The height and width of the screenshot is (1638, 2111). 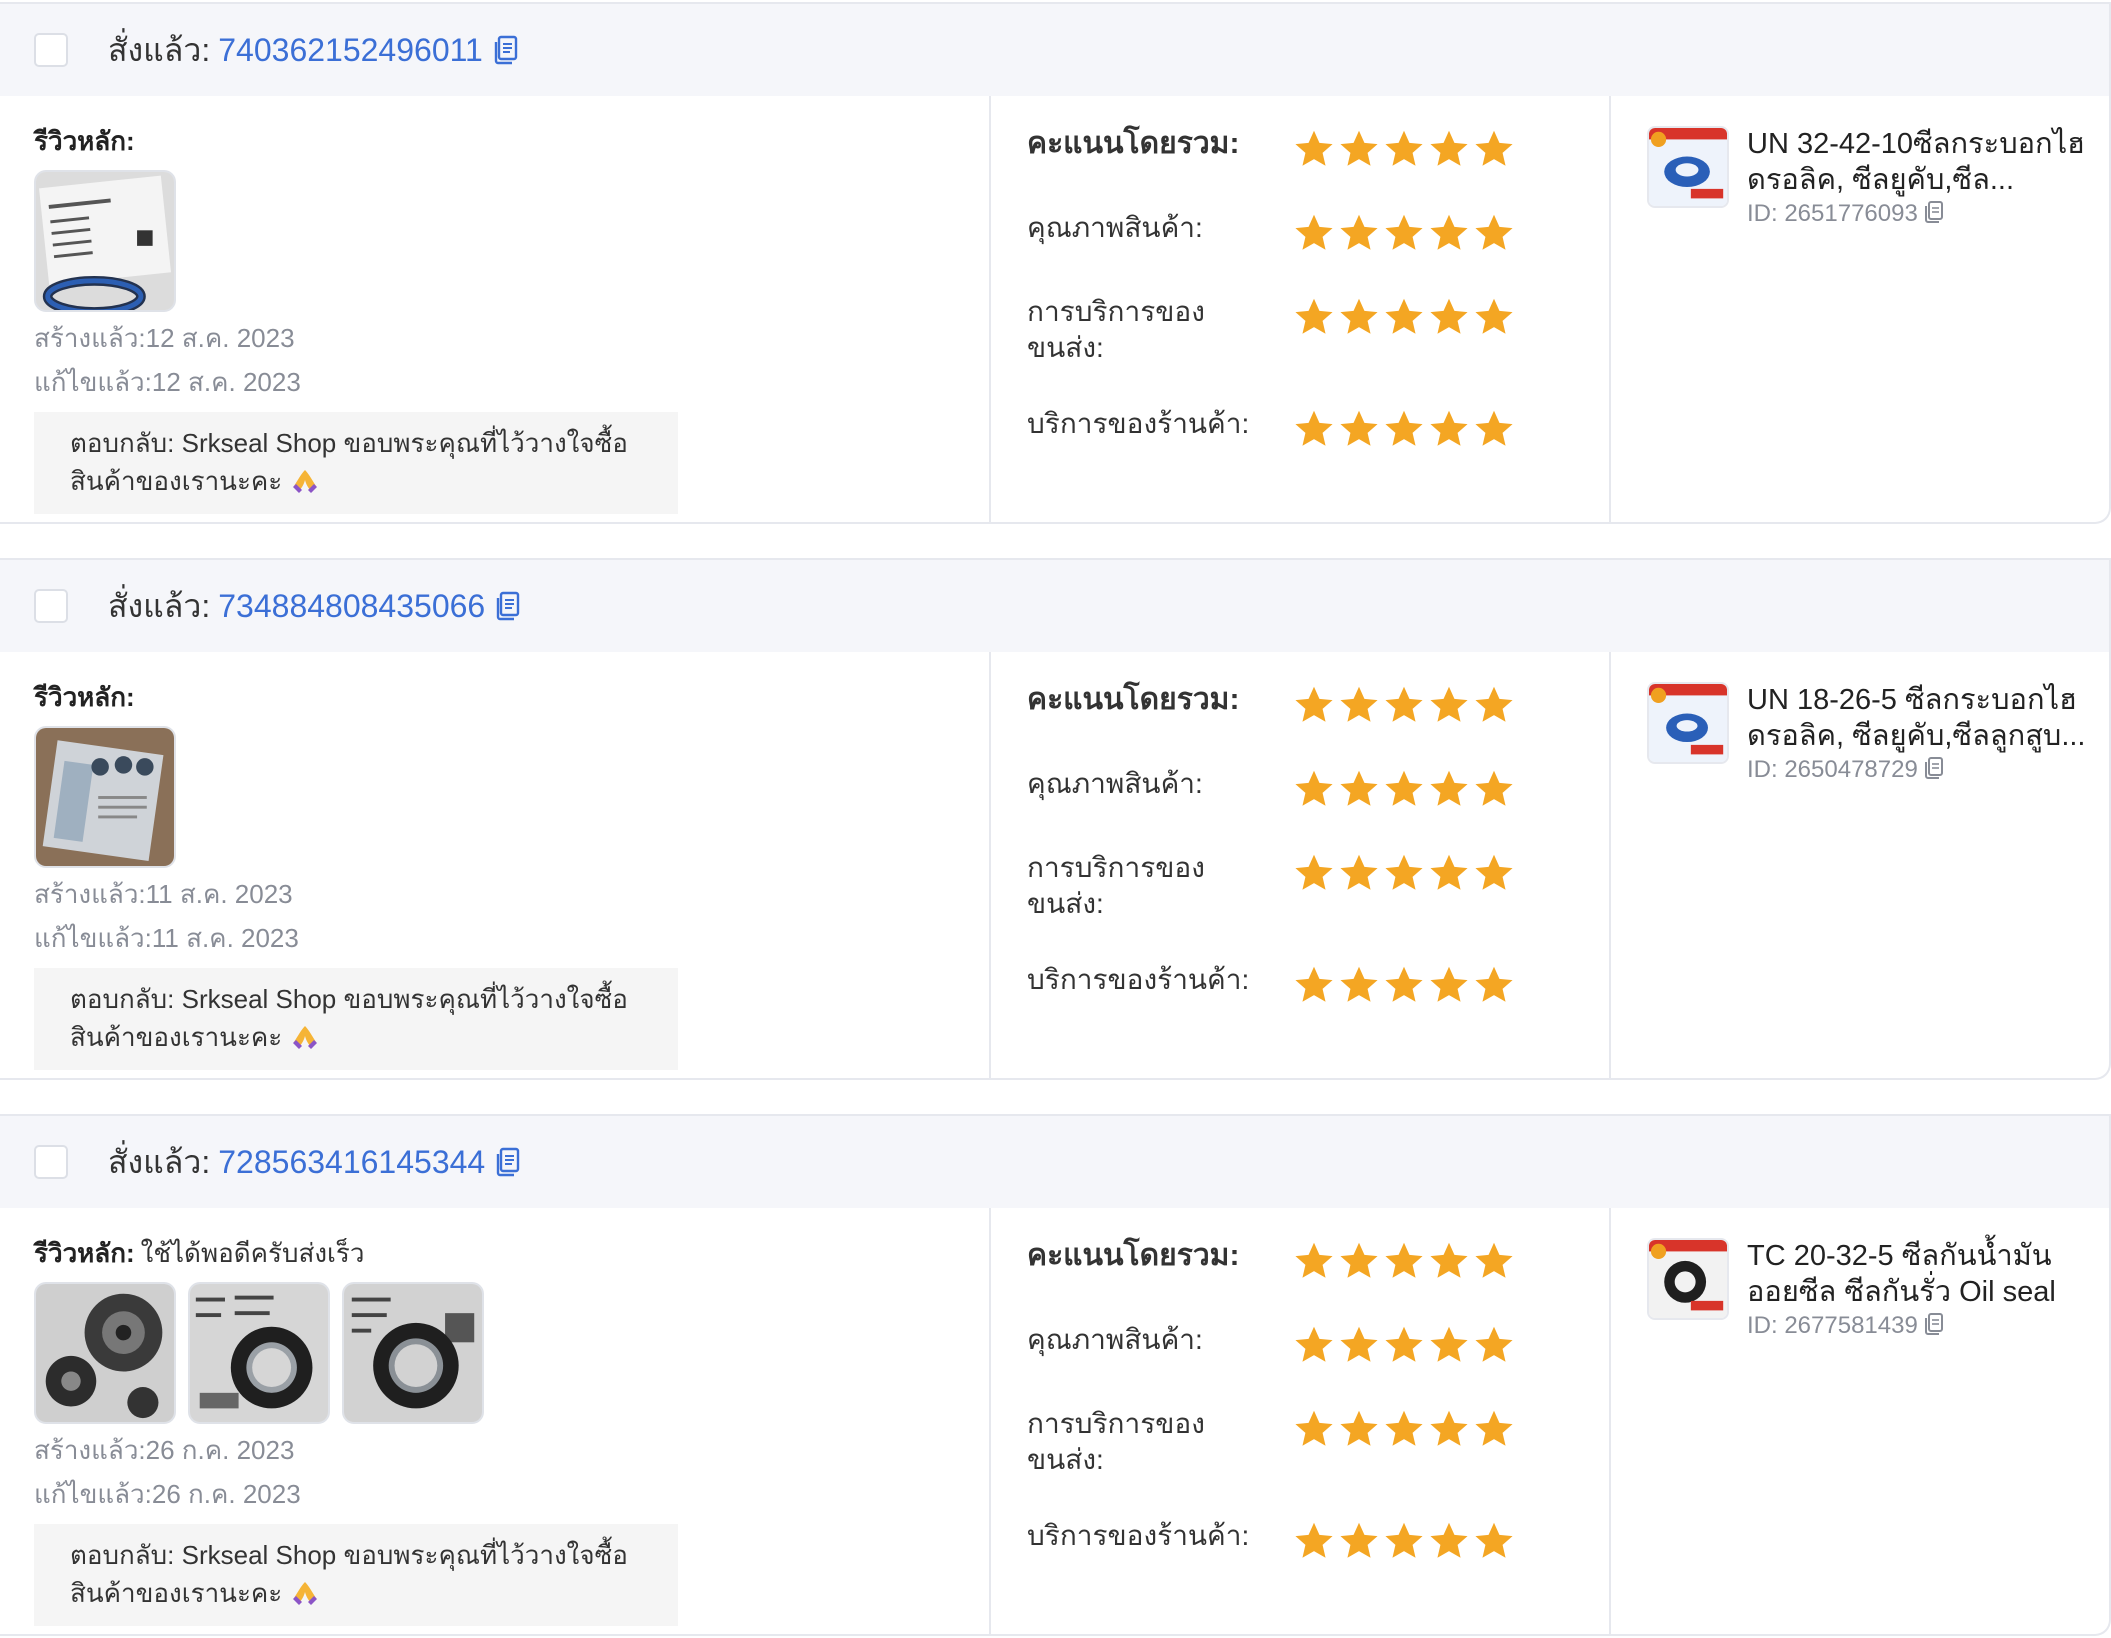 I want to click on folded-hands-icon, so click(x=305, y=1036).